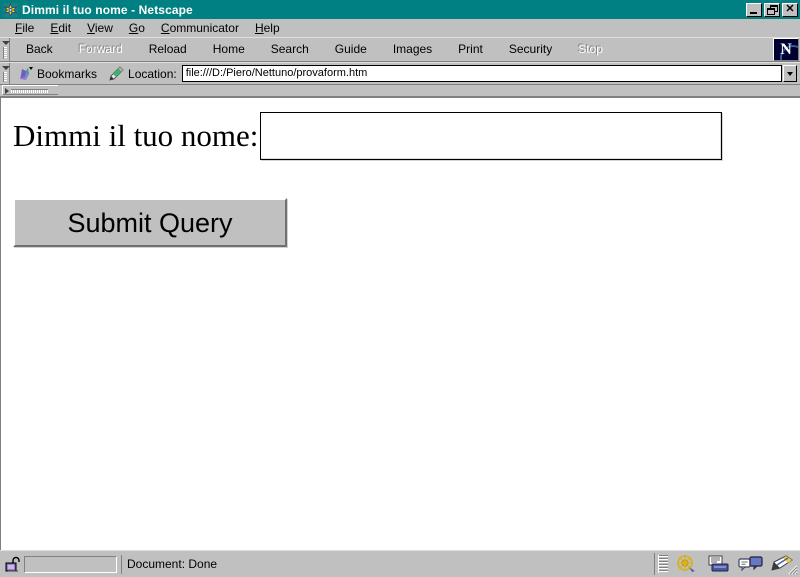 Image resolution: width=800 pixels, height=577 pixels. Describe the element at coordinates (5, 73) in the screenshot. I see `location-toolbar-gripper` at that location.